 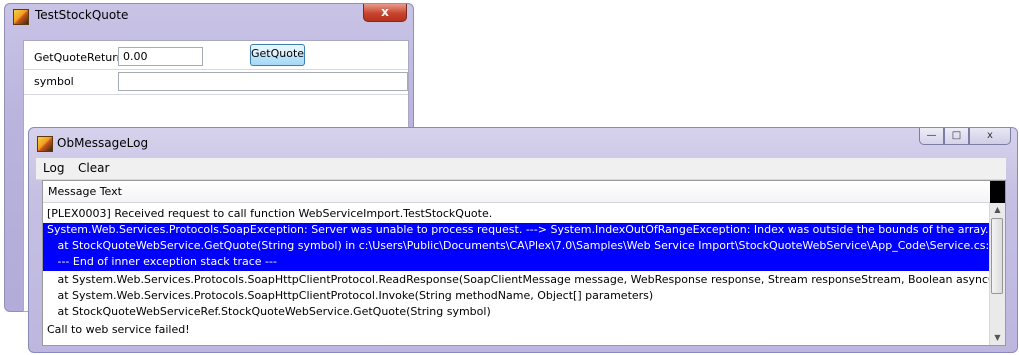 I want to click on vertical-scrollbar: ▲ ▼, so click(x=997, y=274).